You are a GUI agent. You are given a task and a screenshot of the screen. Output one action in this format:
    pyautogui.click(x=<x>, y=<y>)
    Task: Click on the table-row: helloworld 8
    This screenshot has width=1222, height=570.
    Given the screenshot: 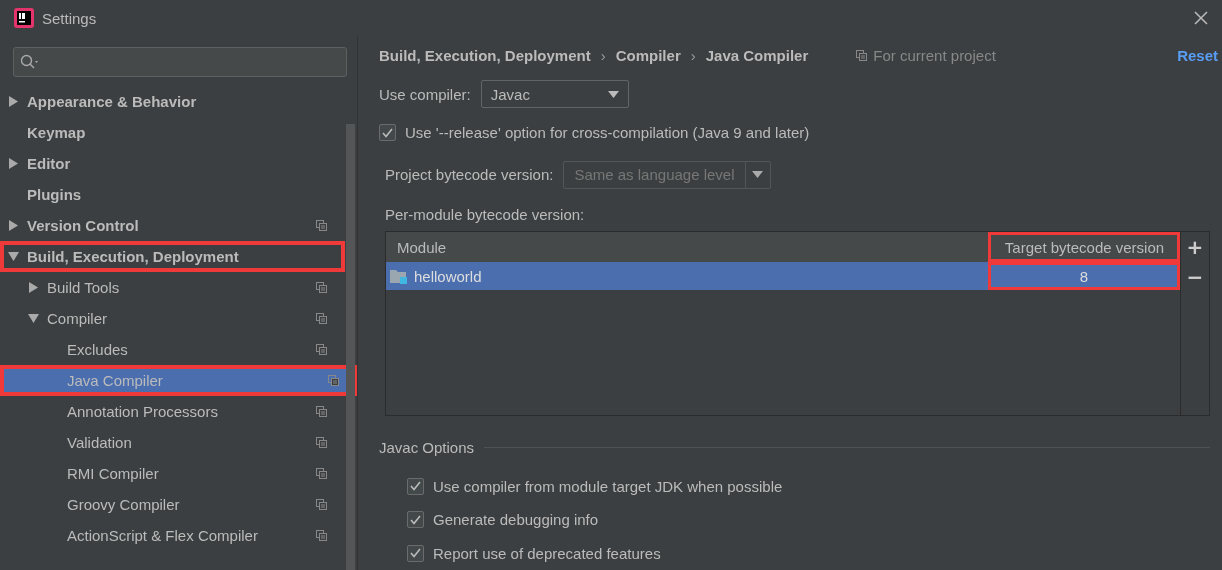 What is the action you would take?
    pyautogui.click(x=783, y=276)
    